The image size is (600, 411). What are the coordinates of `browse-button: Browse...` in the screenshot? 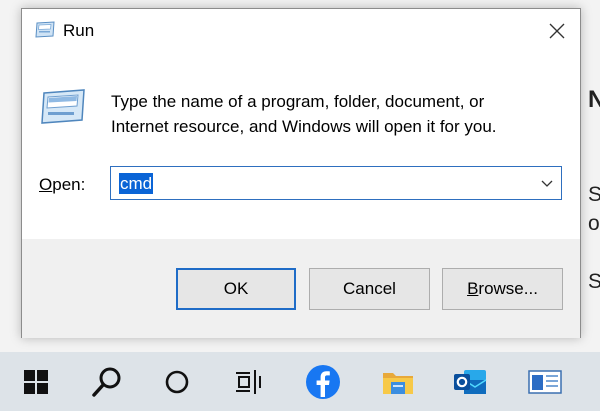 It's located at (502, 289).